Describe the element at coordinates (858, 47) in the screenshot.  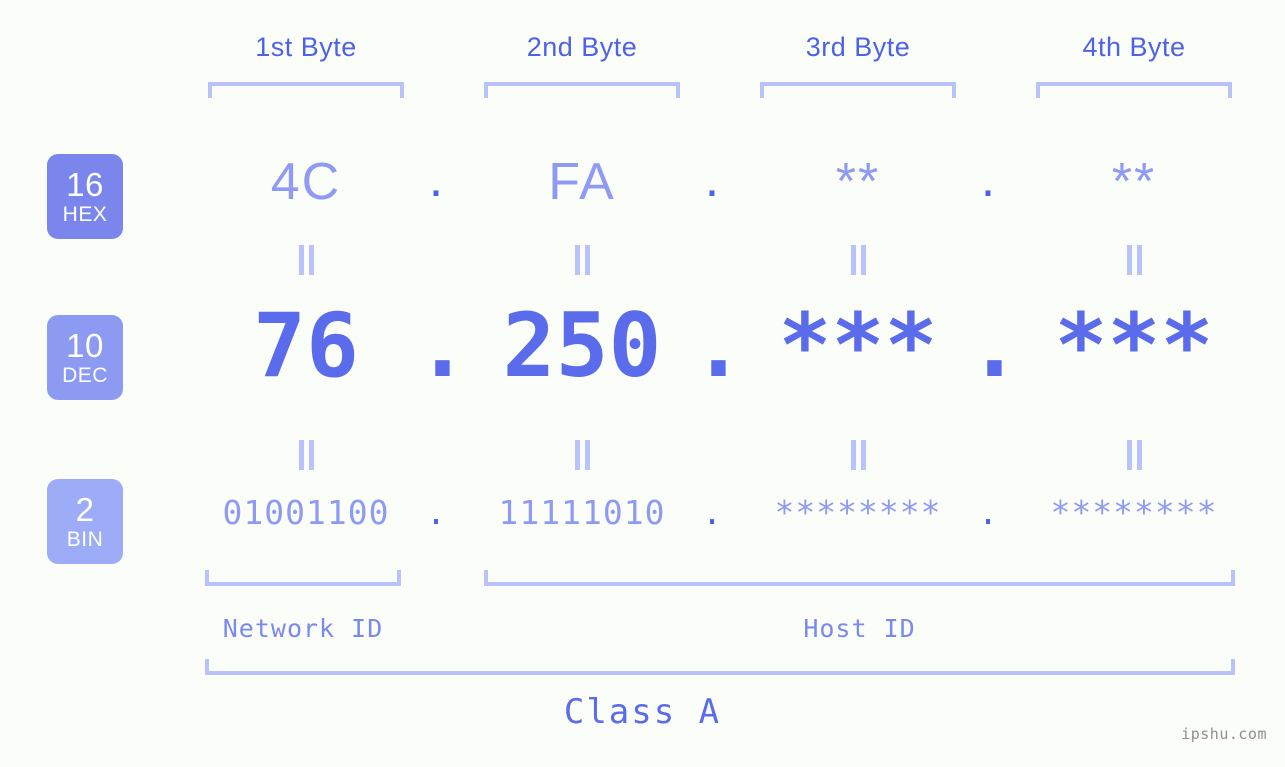
I see `byte-header-3: 3rd Byte` at that location.